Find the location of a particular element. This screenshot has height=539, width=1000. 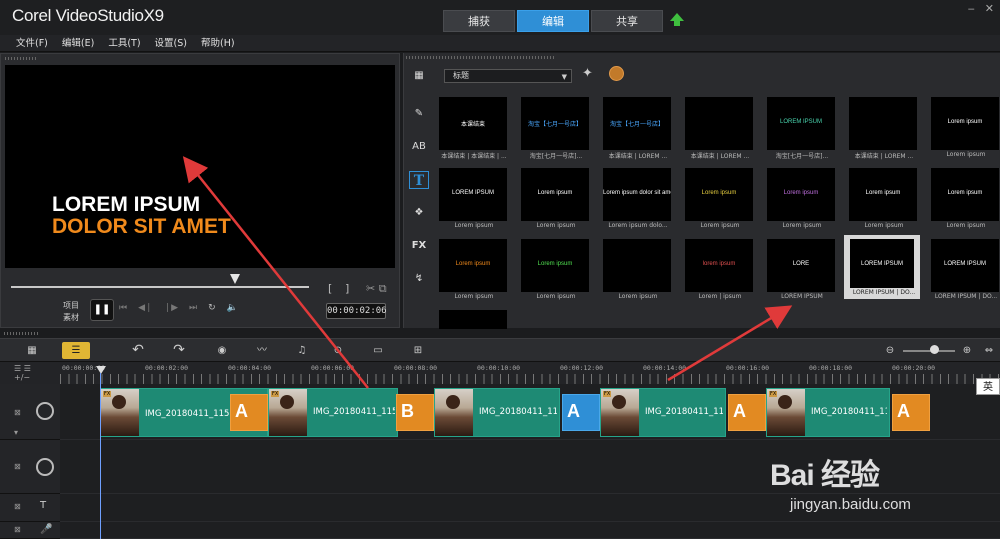

menu-edit: 编辑(E) is located at coordinates (78, 43).